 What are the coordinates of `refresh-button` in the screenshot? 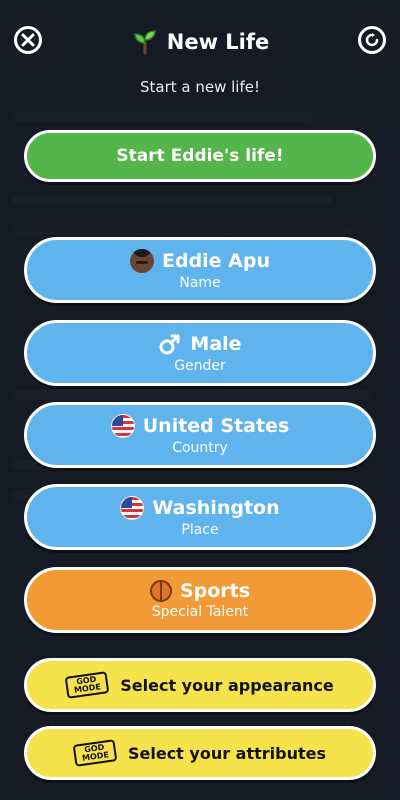 It's located at (372, 40).